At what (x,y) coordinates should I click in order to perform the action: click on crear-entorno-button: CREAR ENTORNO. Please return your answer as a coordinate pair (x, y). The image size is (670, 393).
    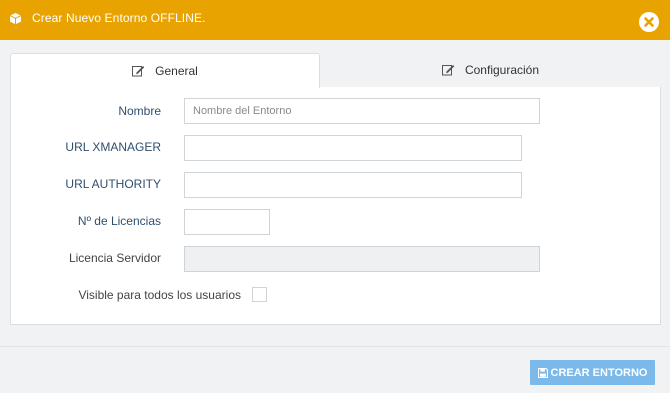
    Looking at the image, I should click on (592, 372).